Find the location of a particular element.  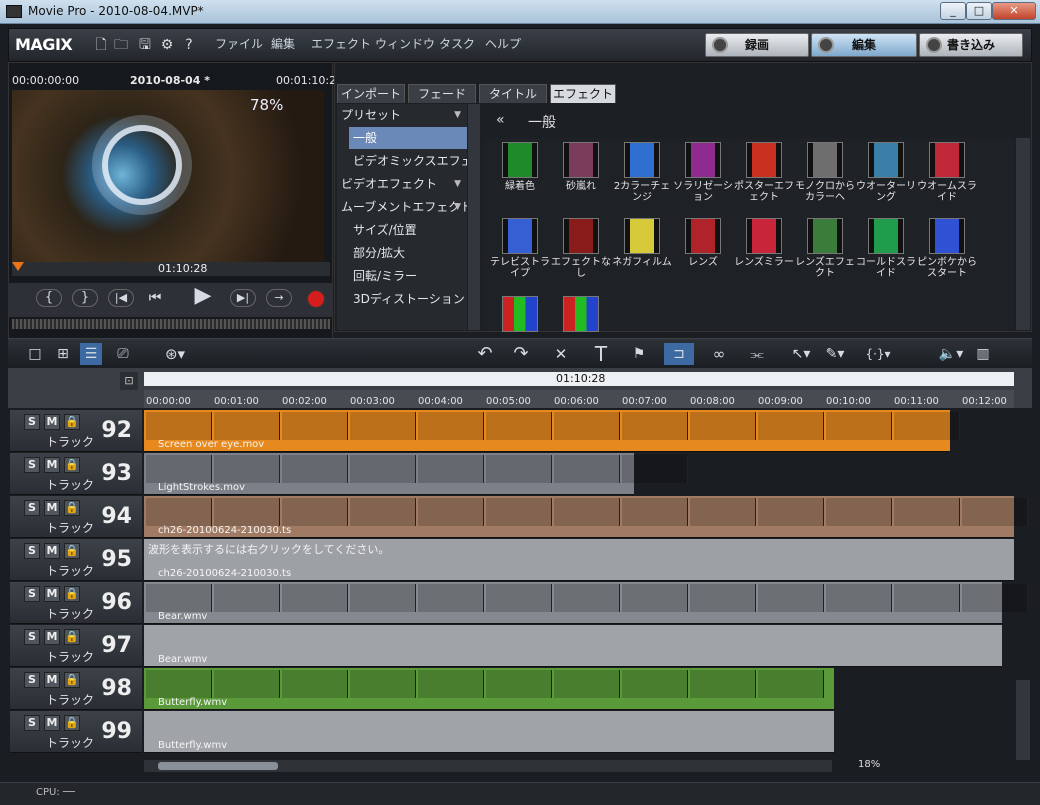

redo-icon: ↷ is located at coordinates (521, 354).